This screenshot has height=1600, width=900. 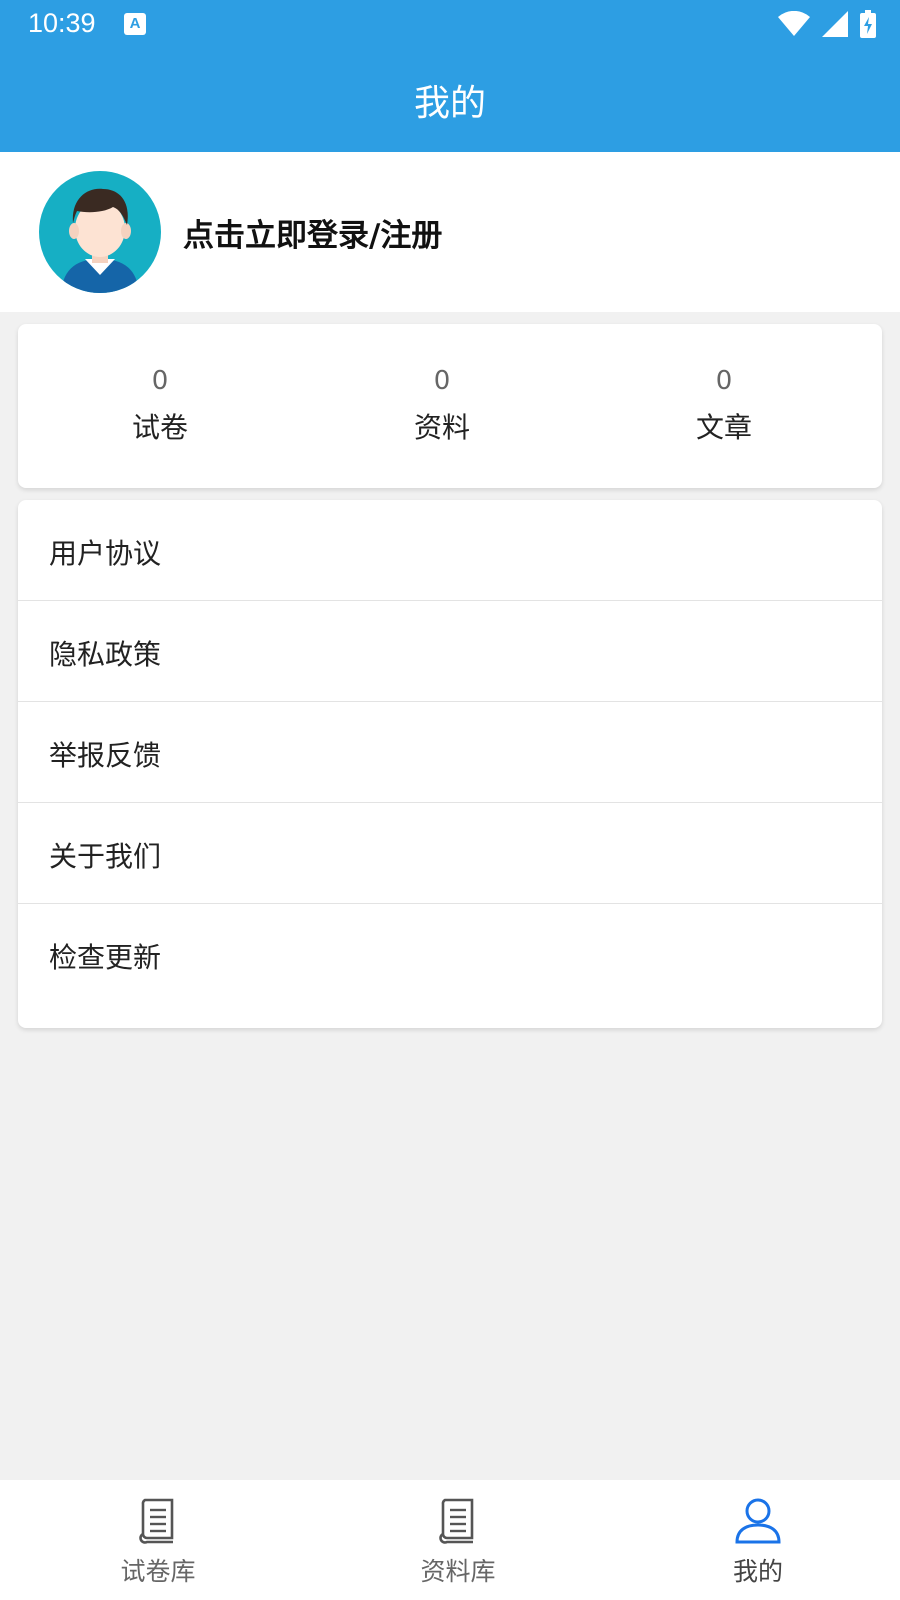 What do you see at coordinates (723, 427) in the screenshot?
I see `stat-label: 文章` at bounding box center [723, 427].